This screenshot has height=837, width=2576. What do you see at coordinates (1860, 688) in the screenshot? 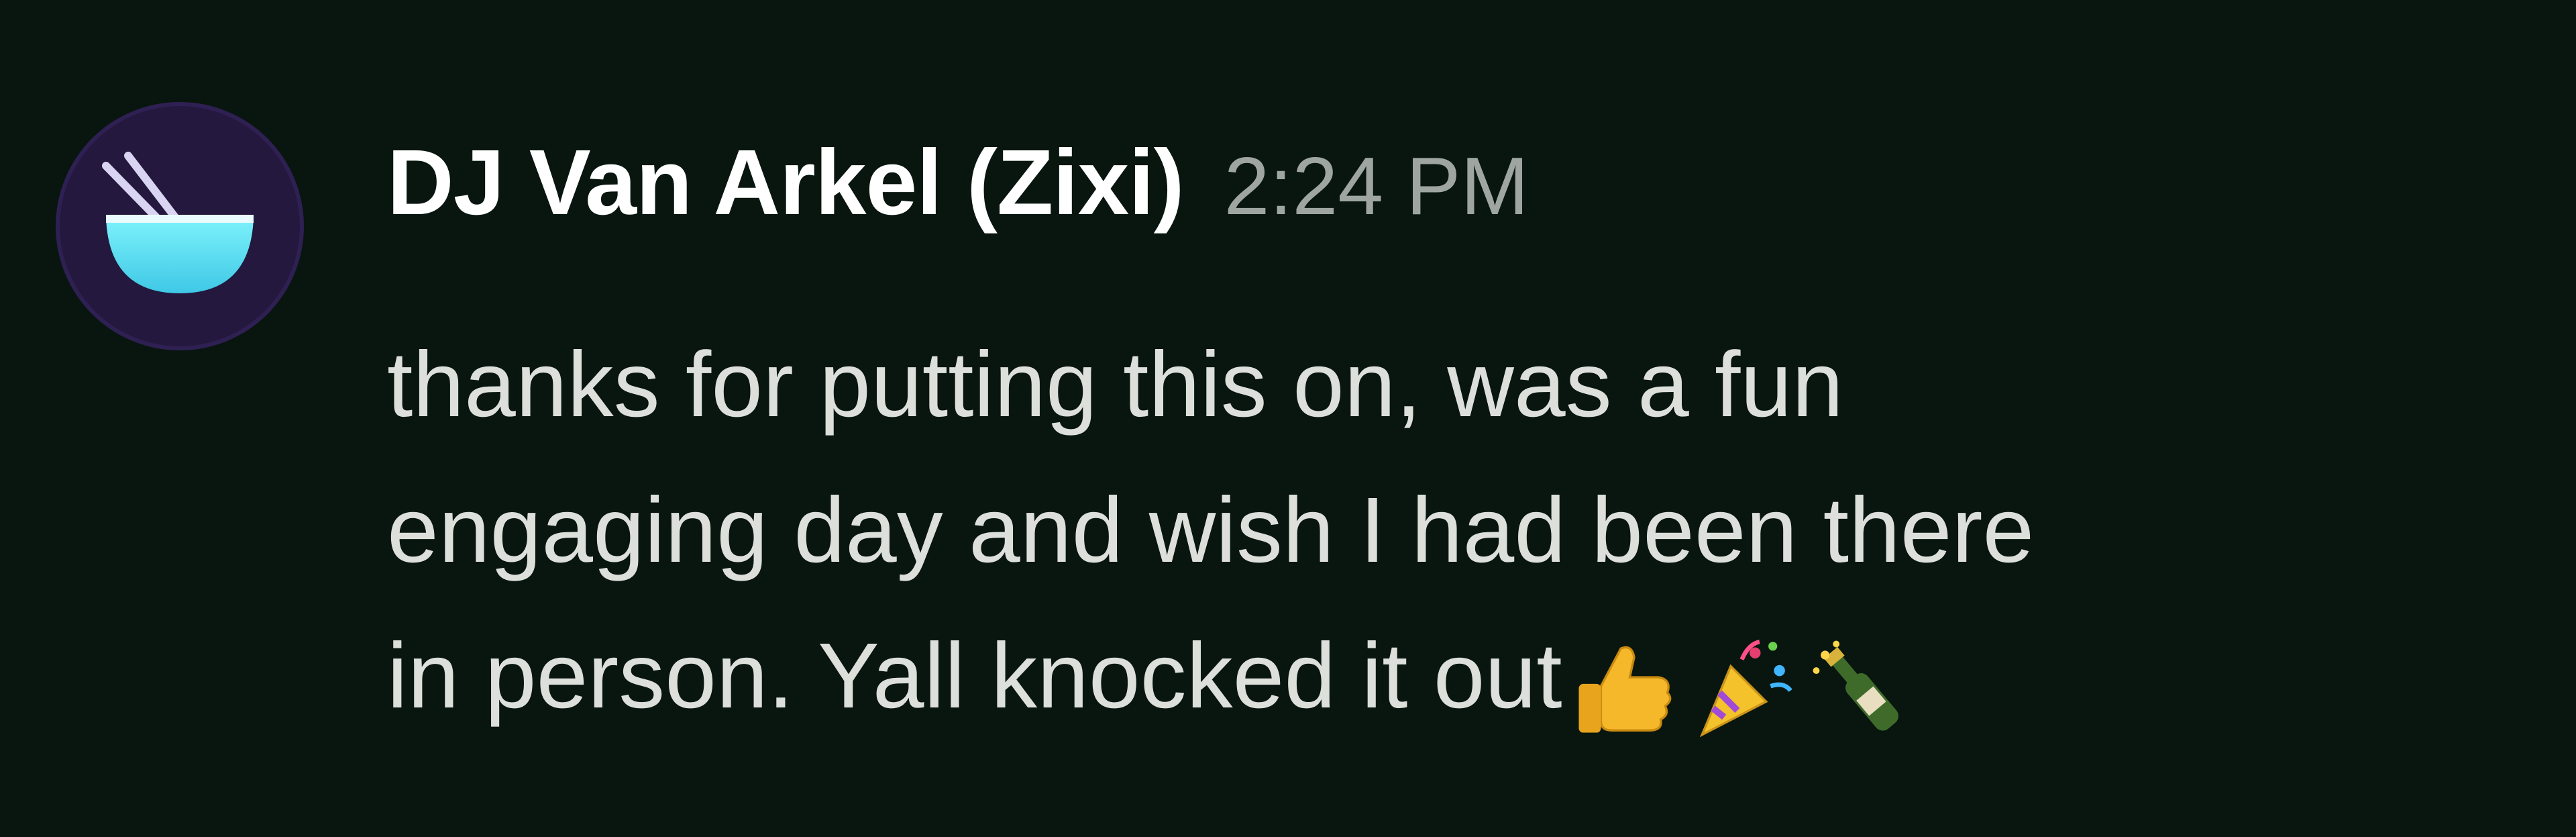
I see `champagne-bottle-icon` at bounding box center [1860, 688].